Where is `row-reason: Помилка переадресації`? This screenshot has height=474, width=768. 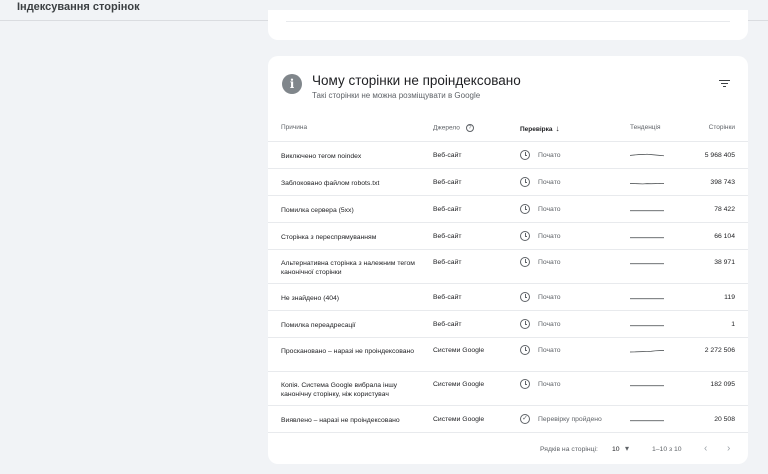
row-reason: Помилка переадресації is located at coordinates (318, 325).